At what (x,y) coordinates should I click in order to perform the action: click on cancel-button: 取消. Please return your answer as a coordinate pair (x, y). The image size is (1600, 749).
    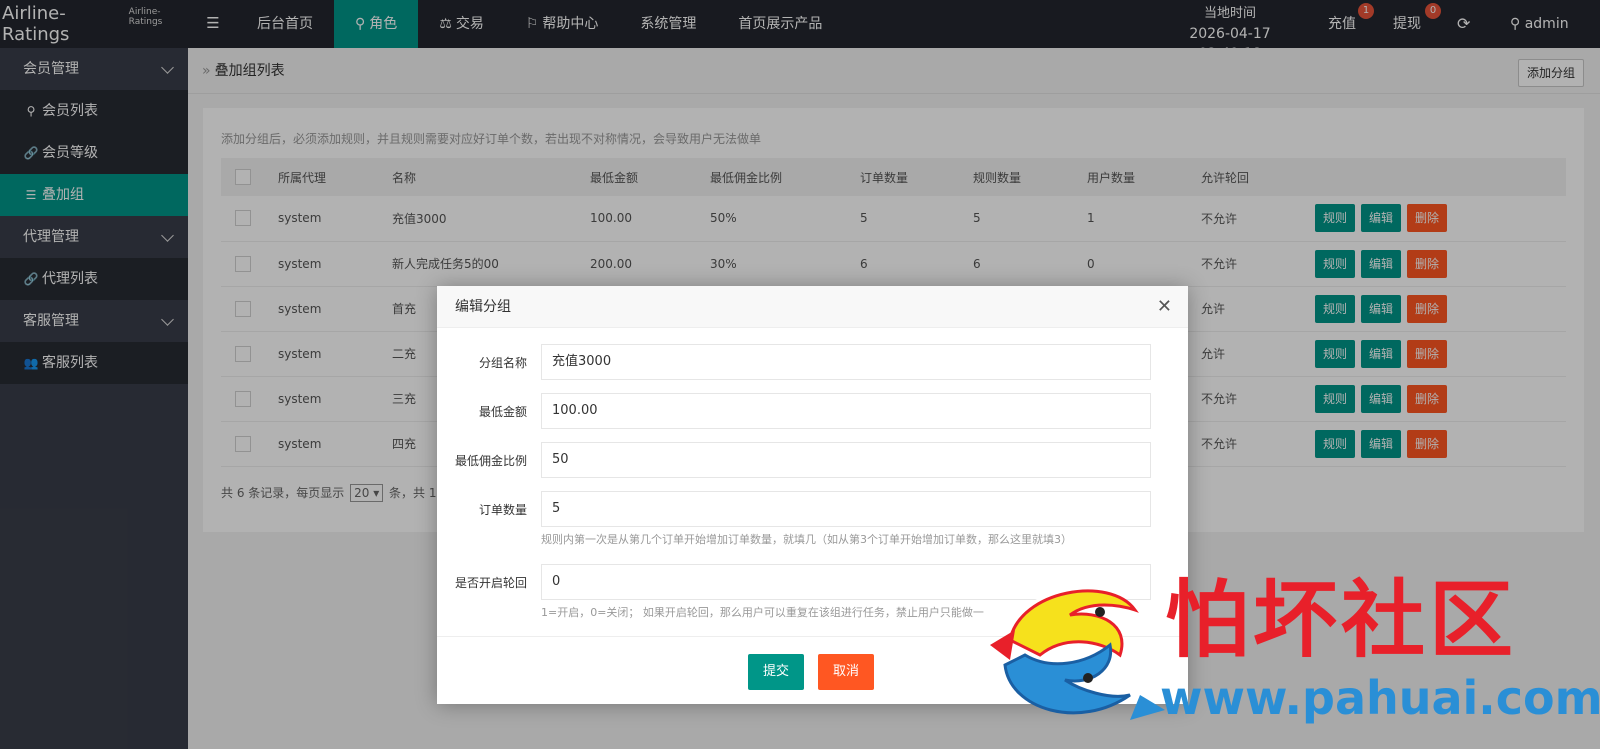
    Looking at the image, I should click on (846, 672).